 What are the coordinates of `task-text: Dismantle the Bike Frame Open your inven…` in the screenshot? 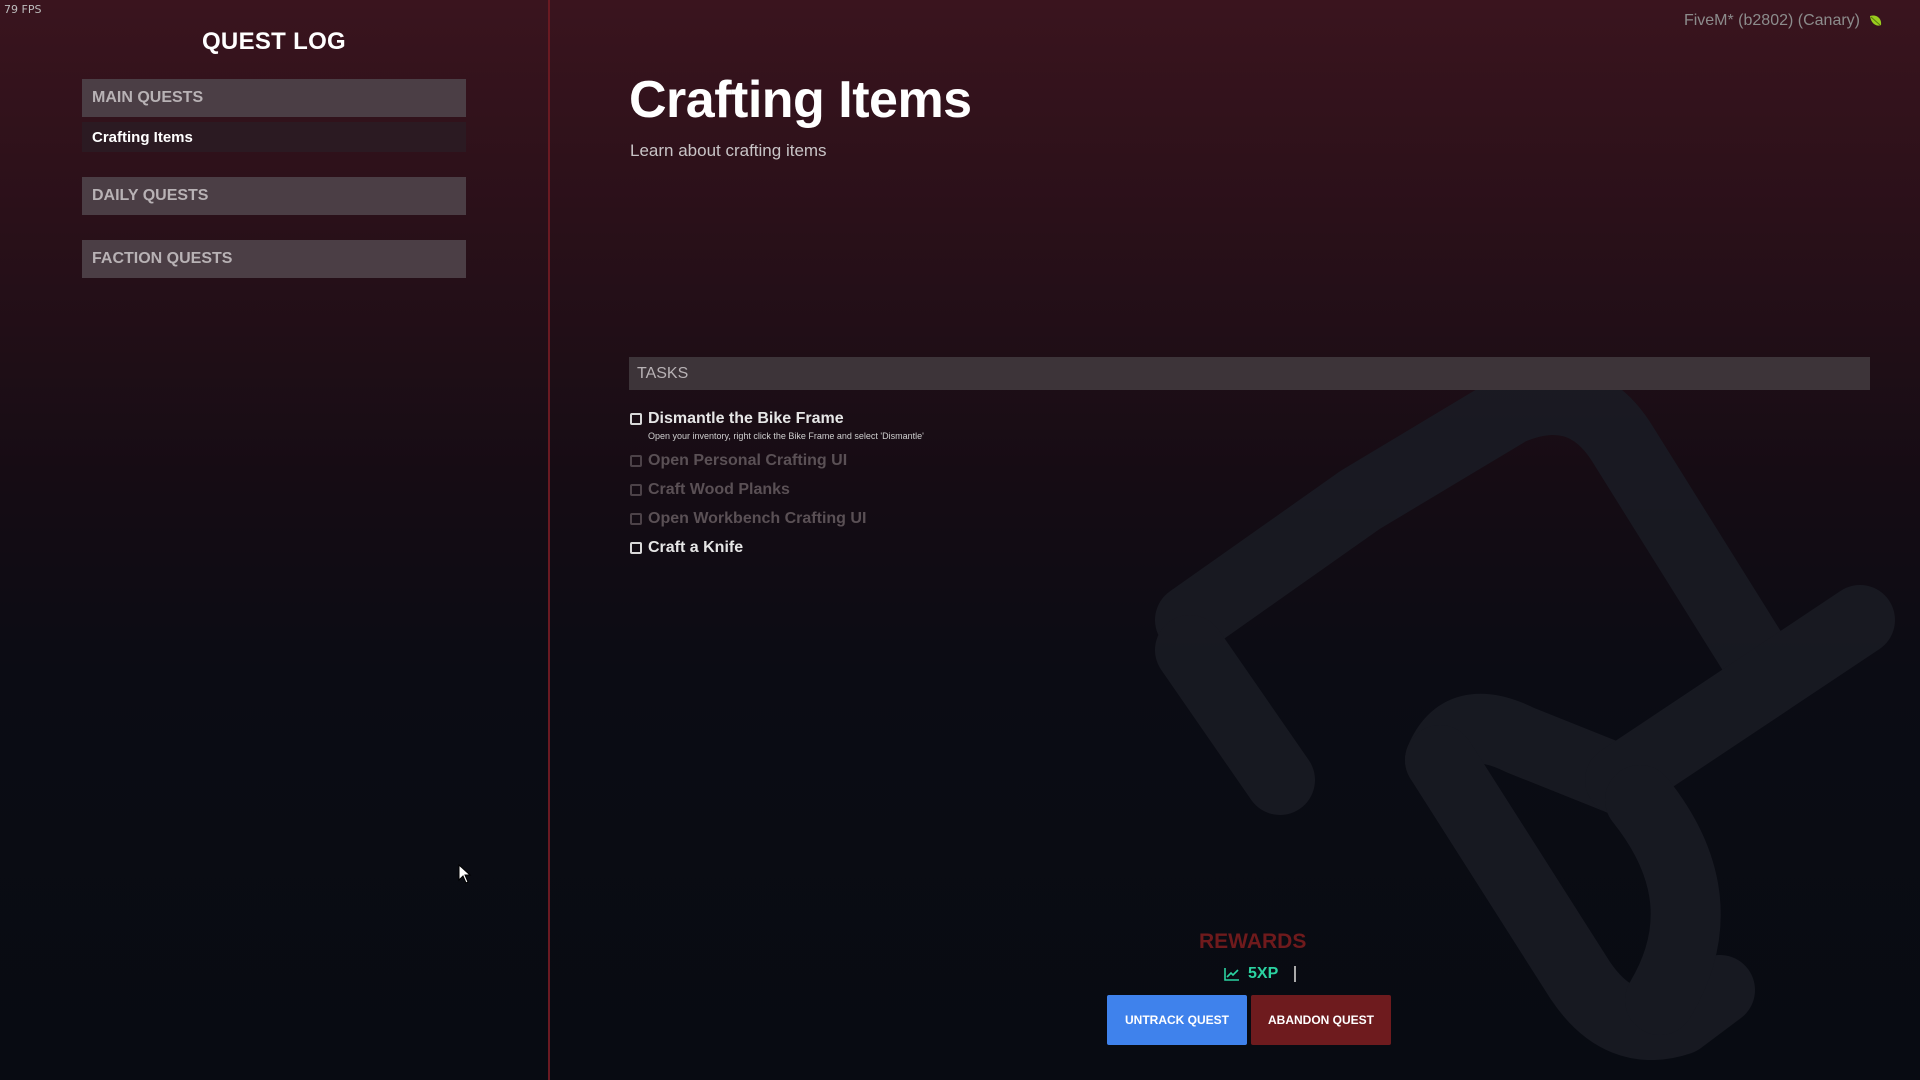 It's located at (786, 425).